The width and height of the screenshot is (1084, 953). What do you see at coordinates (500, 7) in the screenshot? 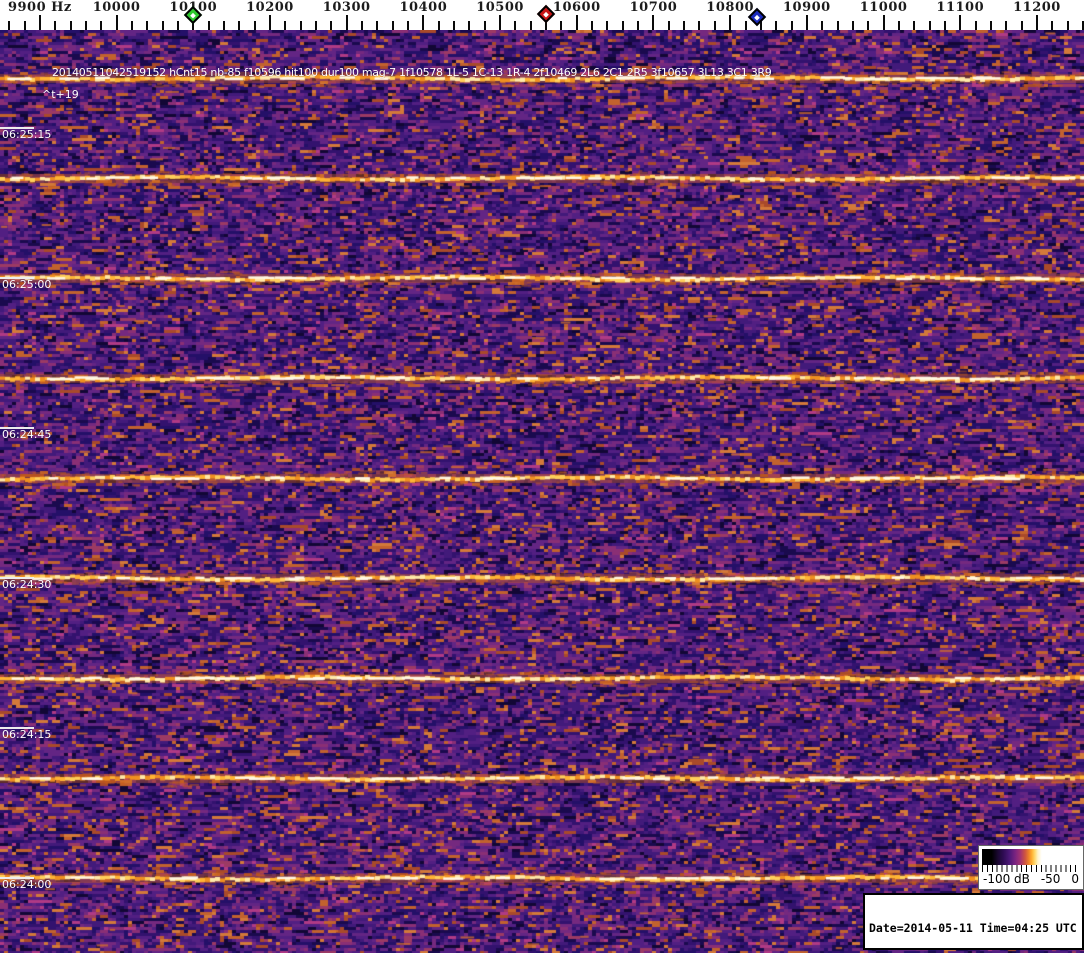
I see `frequency-label: 10500` at bounding box center [500, 7].